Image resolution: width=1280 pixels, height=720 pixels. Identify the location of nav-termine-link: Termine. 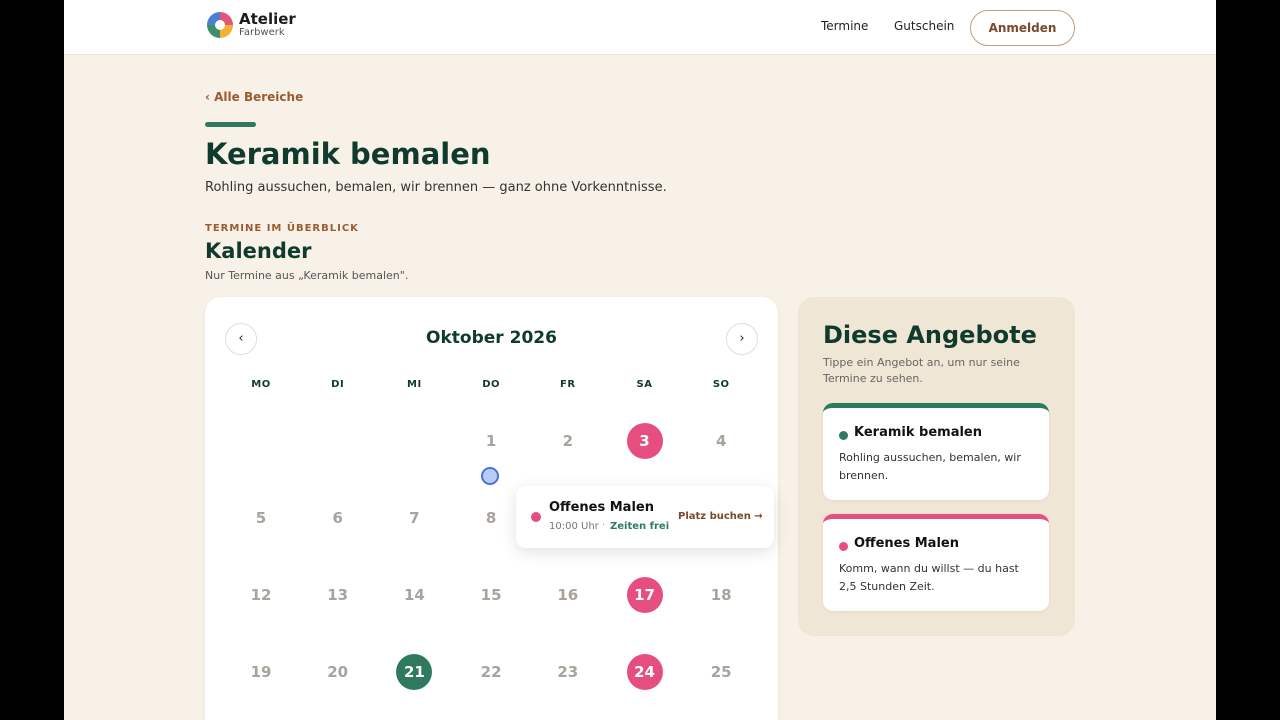
(844, 26).